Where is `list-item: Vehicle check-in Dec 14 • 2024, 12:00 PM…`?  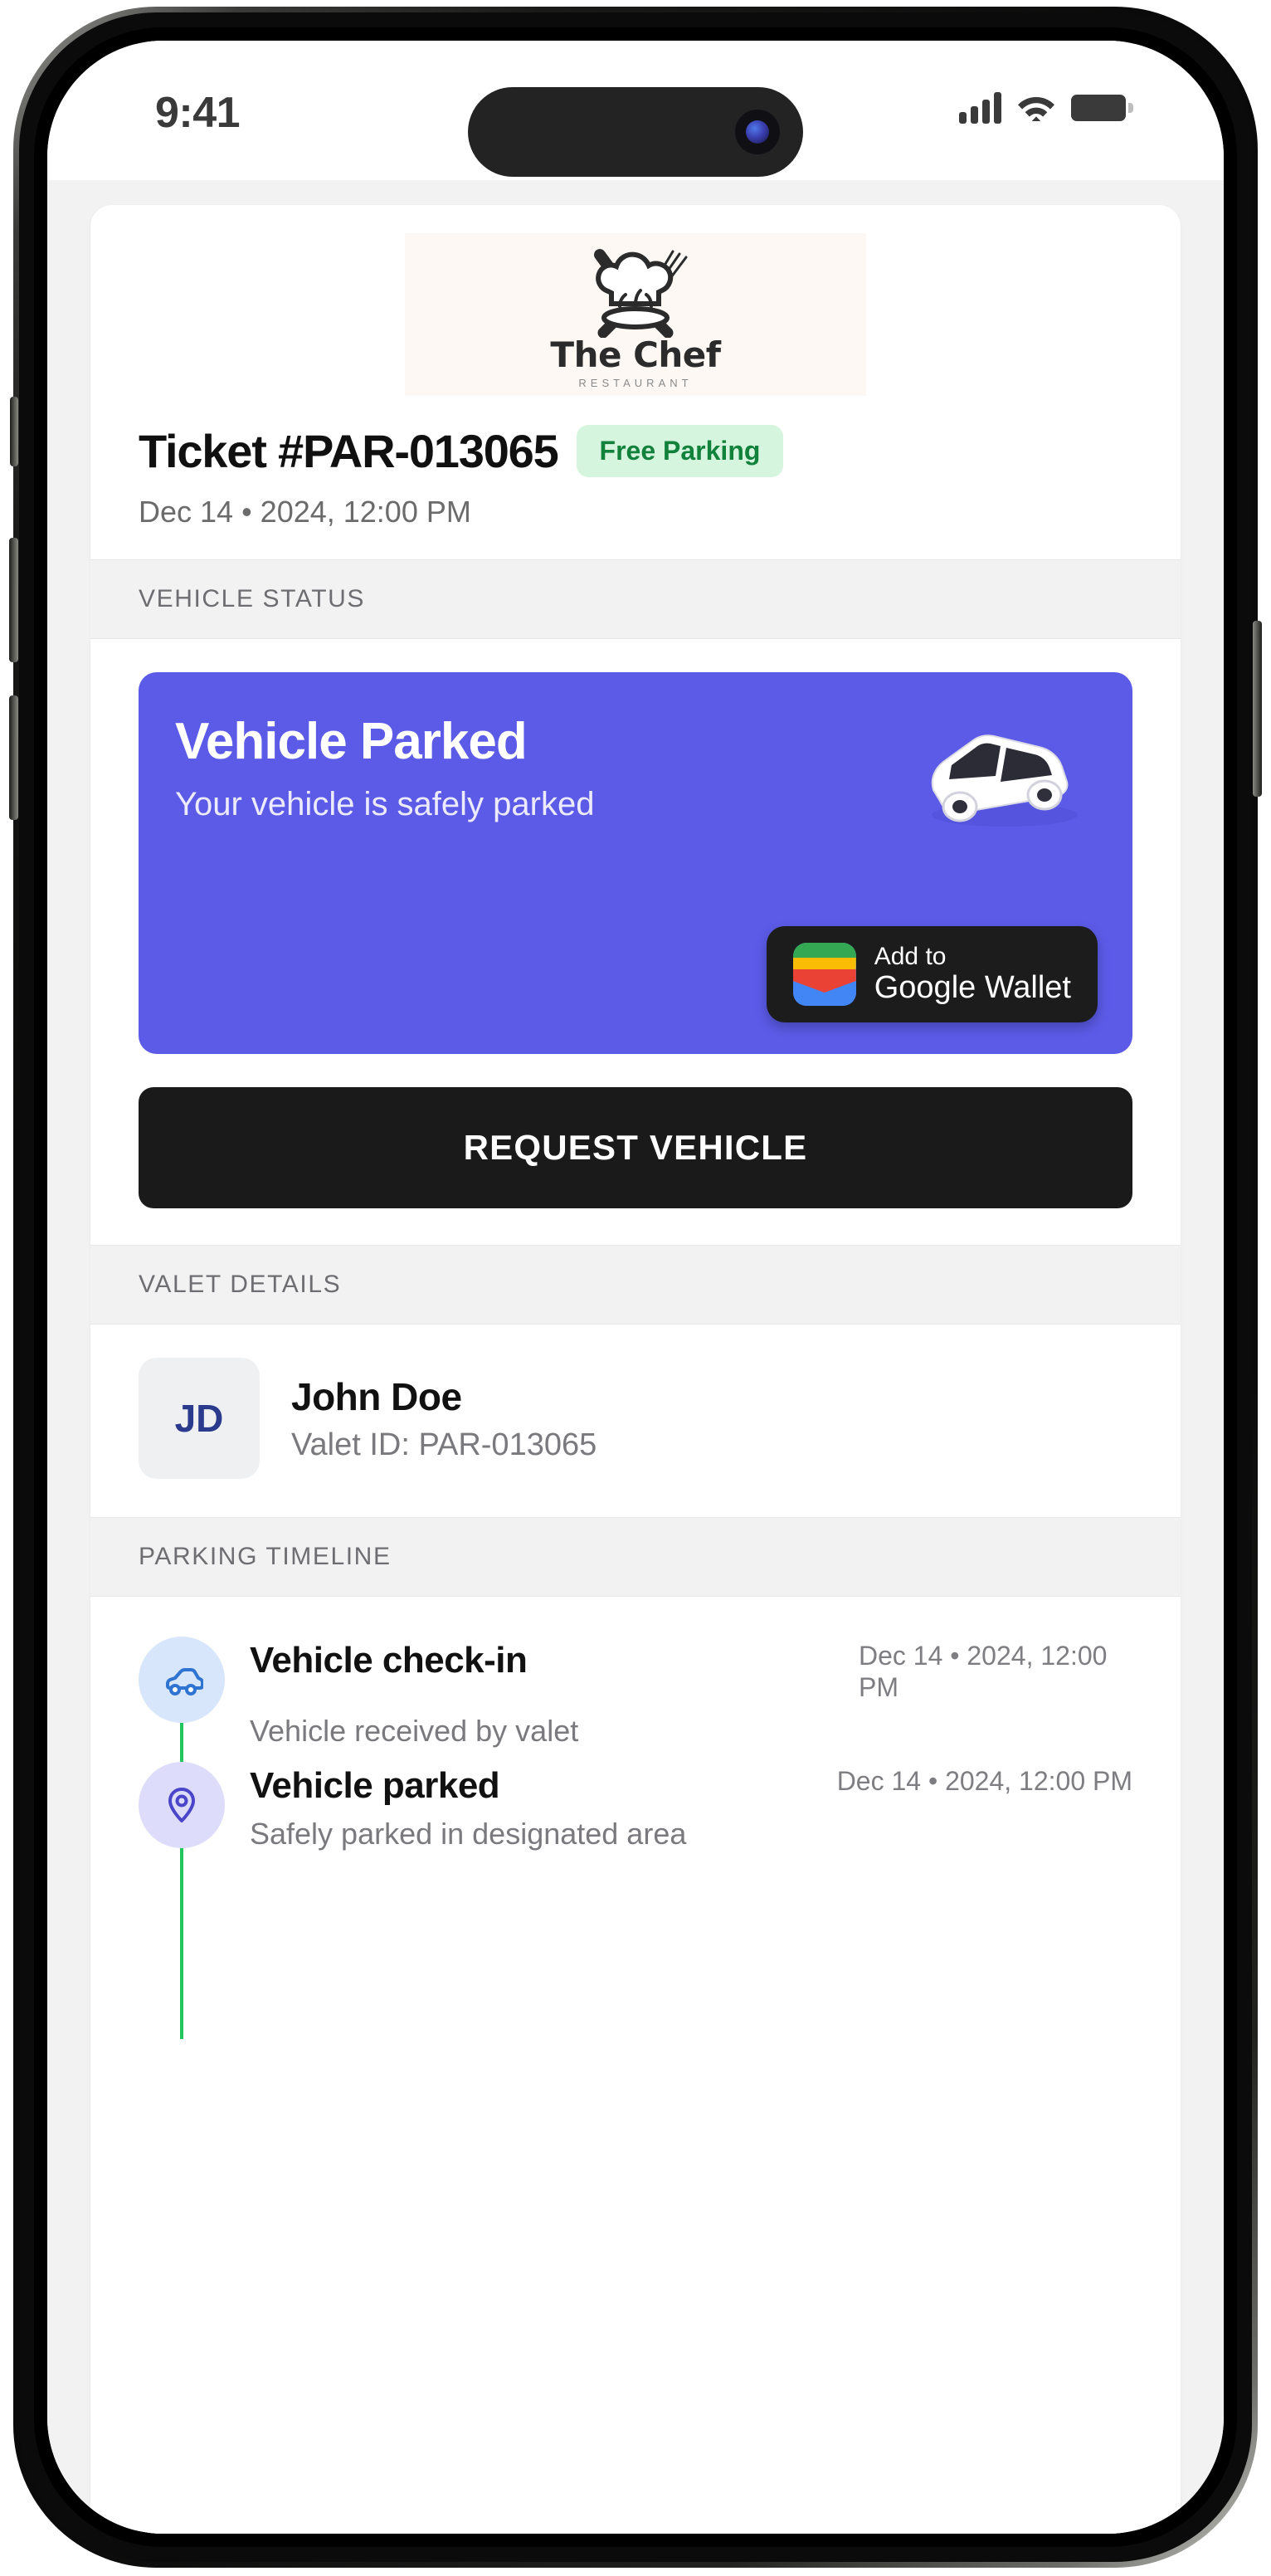
list-item: Vehicle check-in Dec 14 • 2024, 12:00 PM… is located at coordinates (635, 1747).